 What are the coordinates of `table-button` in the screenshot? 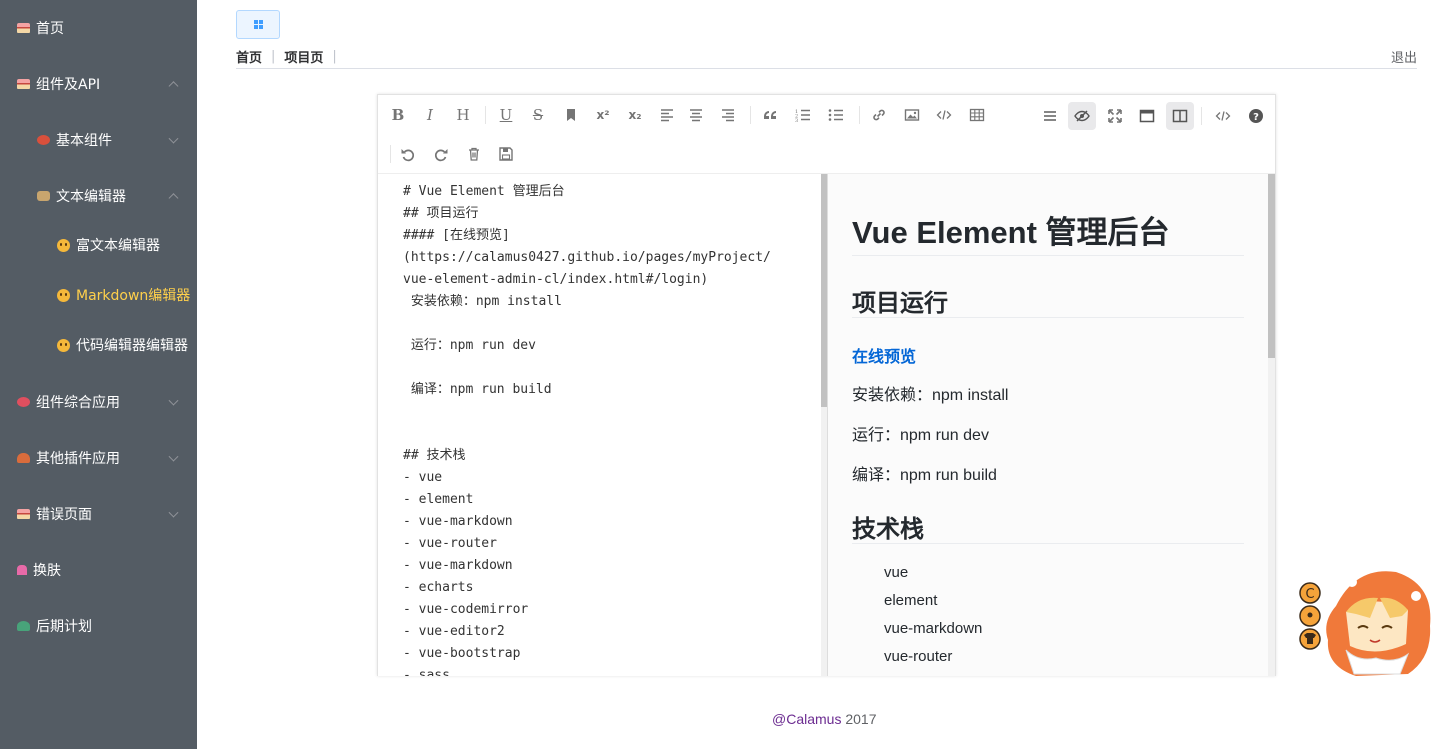 It's located at (977, 115).